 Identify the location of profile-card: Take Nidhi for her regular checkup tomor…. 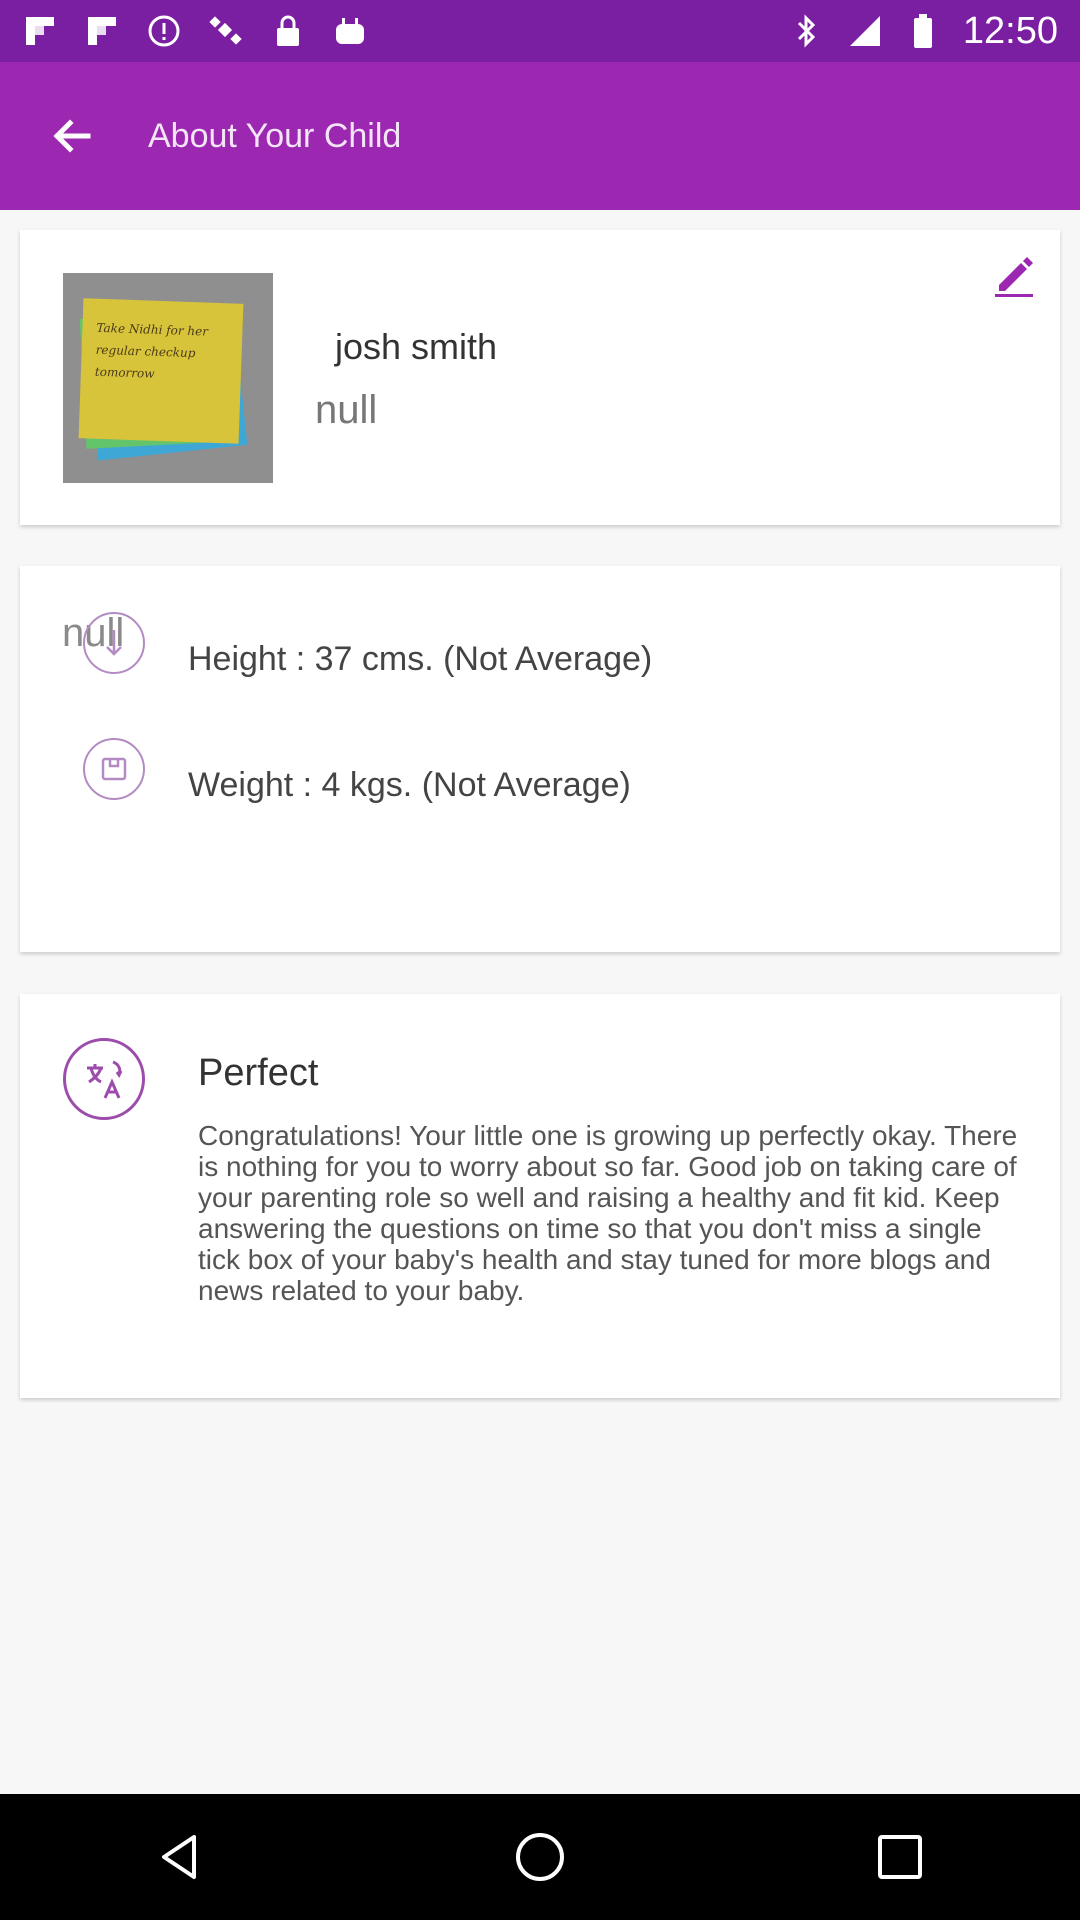
(540, 377).